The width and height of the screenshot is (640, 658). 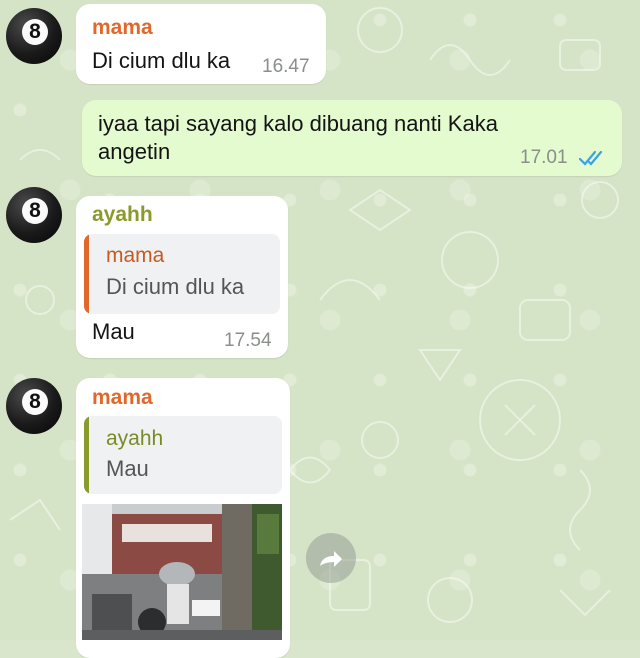 I want to click on quoted-sender-name: ayahh, so click(x=135, y=438).